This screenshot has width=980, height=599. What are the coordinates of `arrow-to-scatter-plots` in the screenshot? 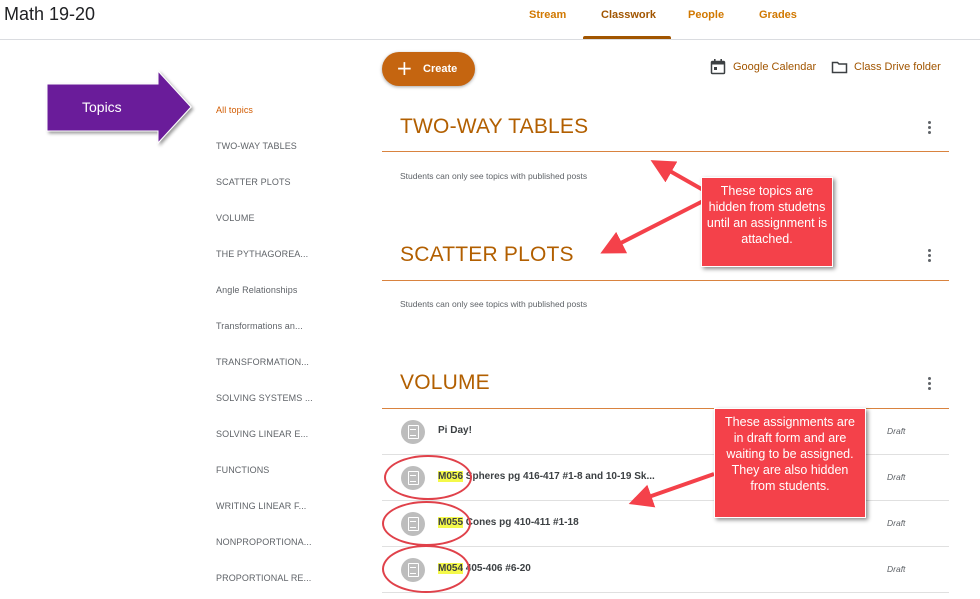 It's located at (656, 224).